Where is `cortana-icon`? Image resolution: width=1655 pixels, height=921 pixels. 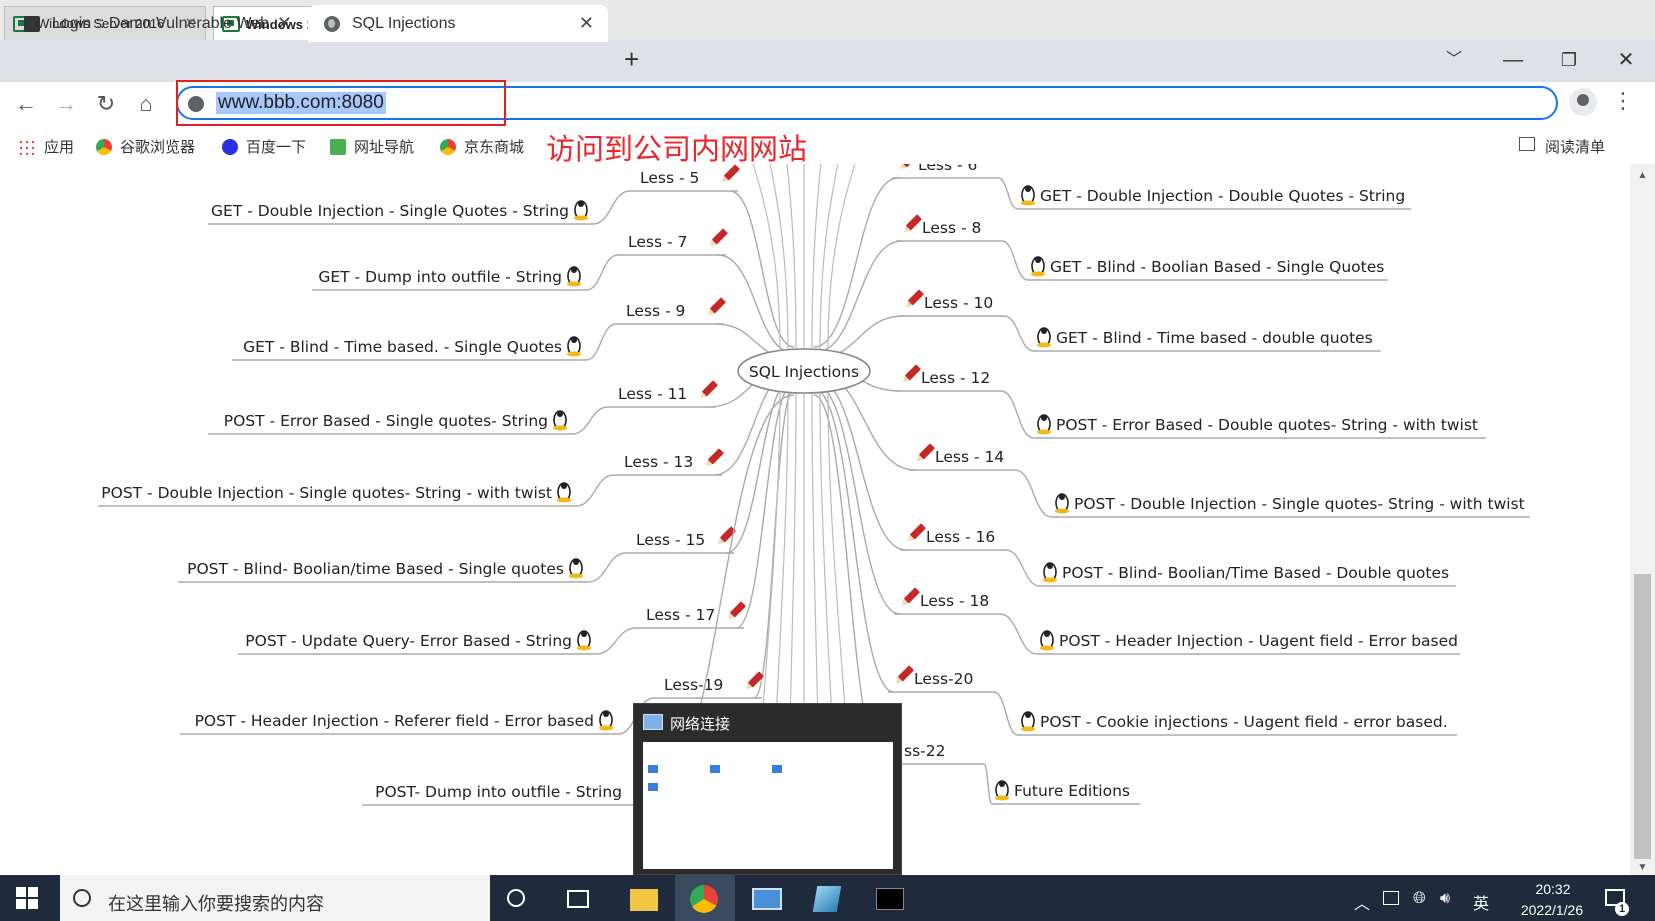 cortana-icon is located at coordinates (516, 898).